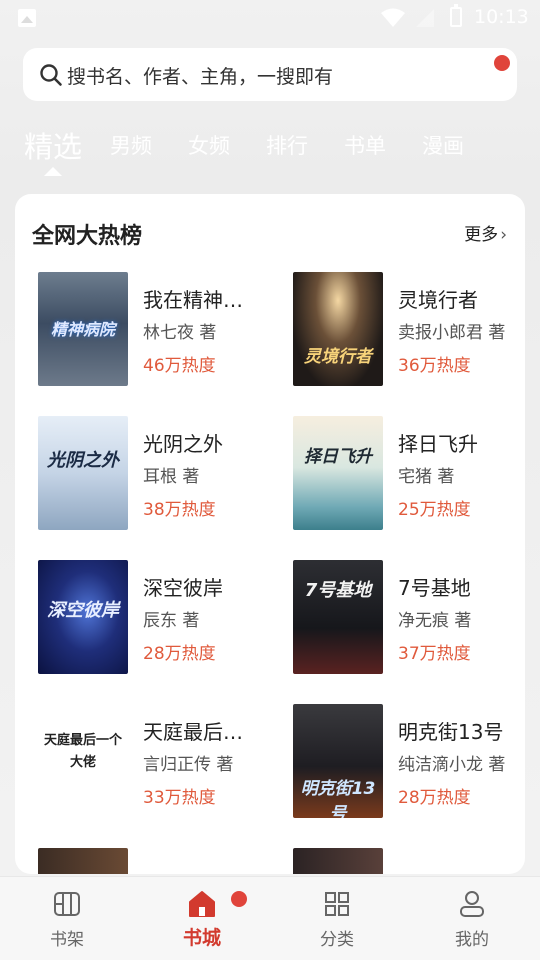  I want to click on bookshelf-icon, so click(67, 904).